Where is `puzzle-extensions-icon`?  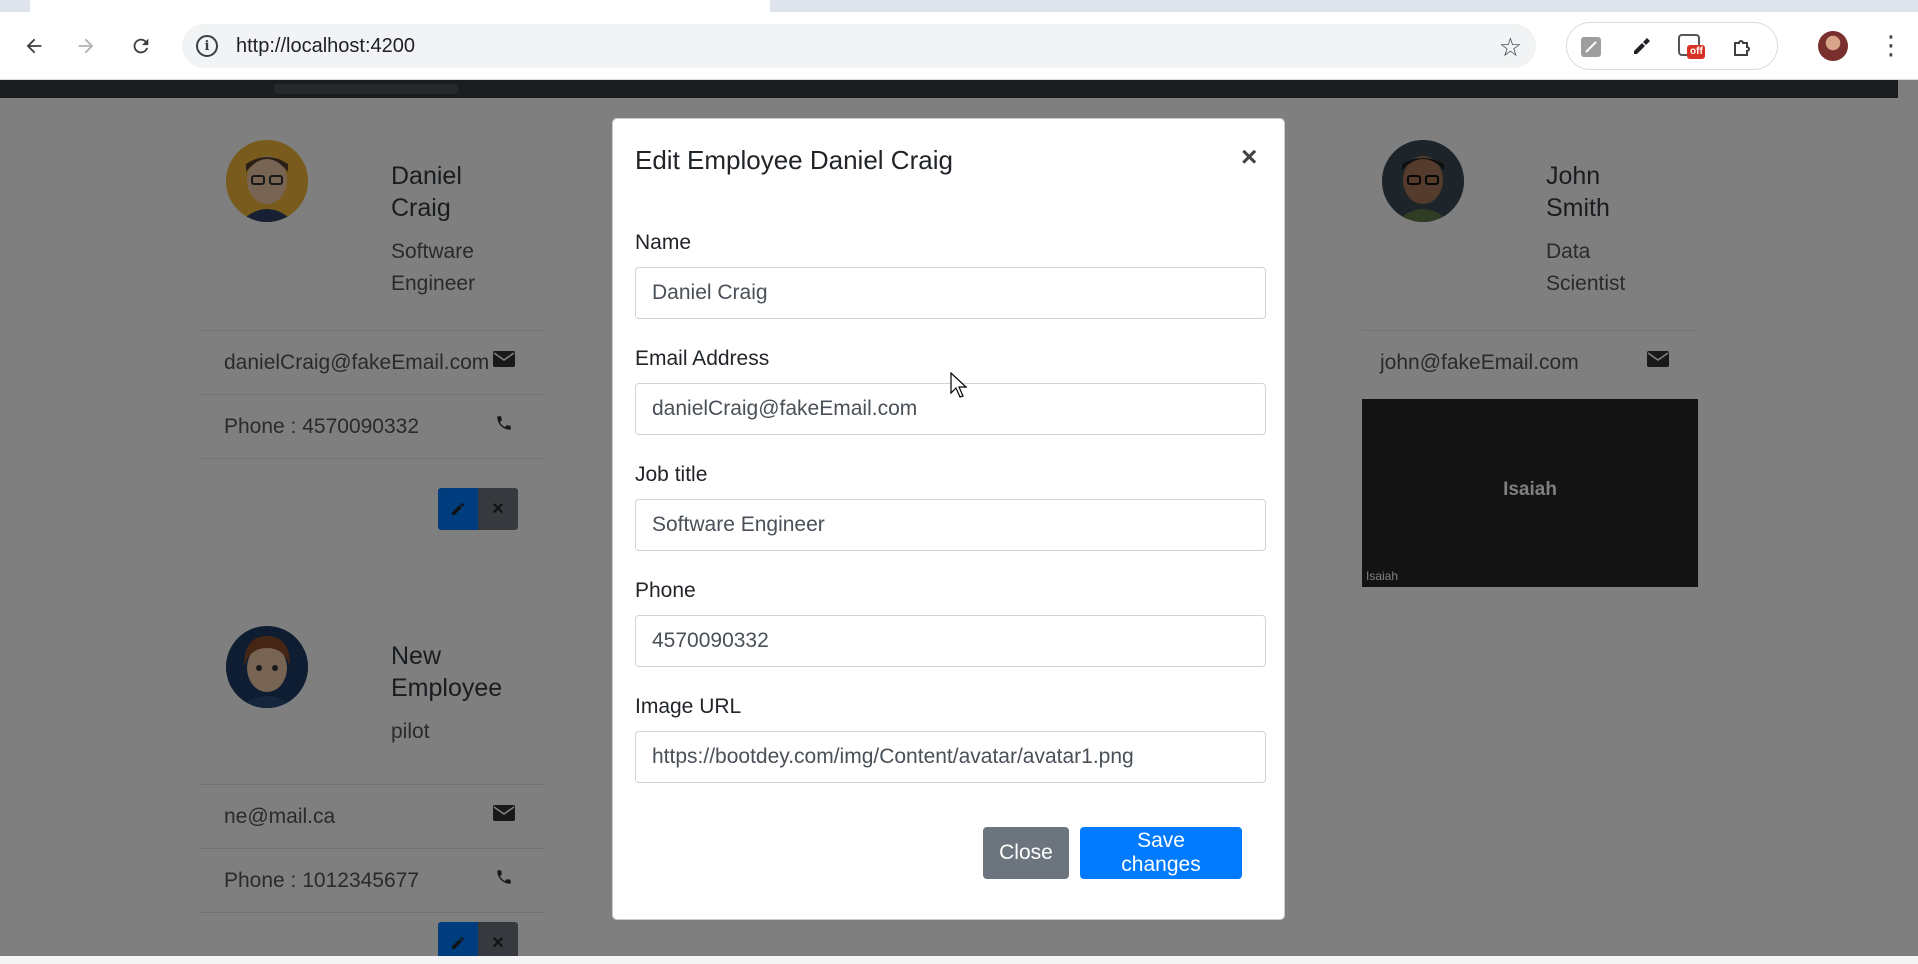 puzzle-extensions-icon is located at coordinates (1743, 47).